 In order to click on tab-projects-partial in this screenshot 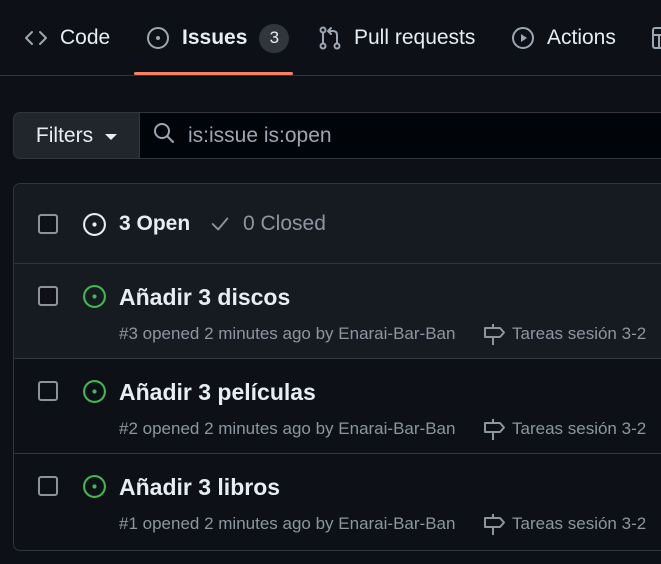, I will do `click(656, 38)`.